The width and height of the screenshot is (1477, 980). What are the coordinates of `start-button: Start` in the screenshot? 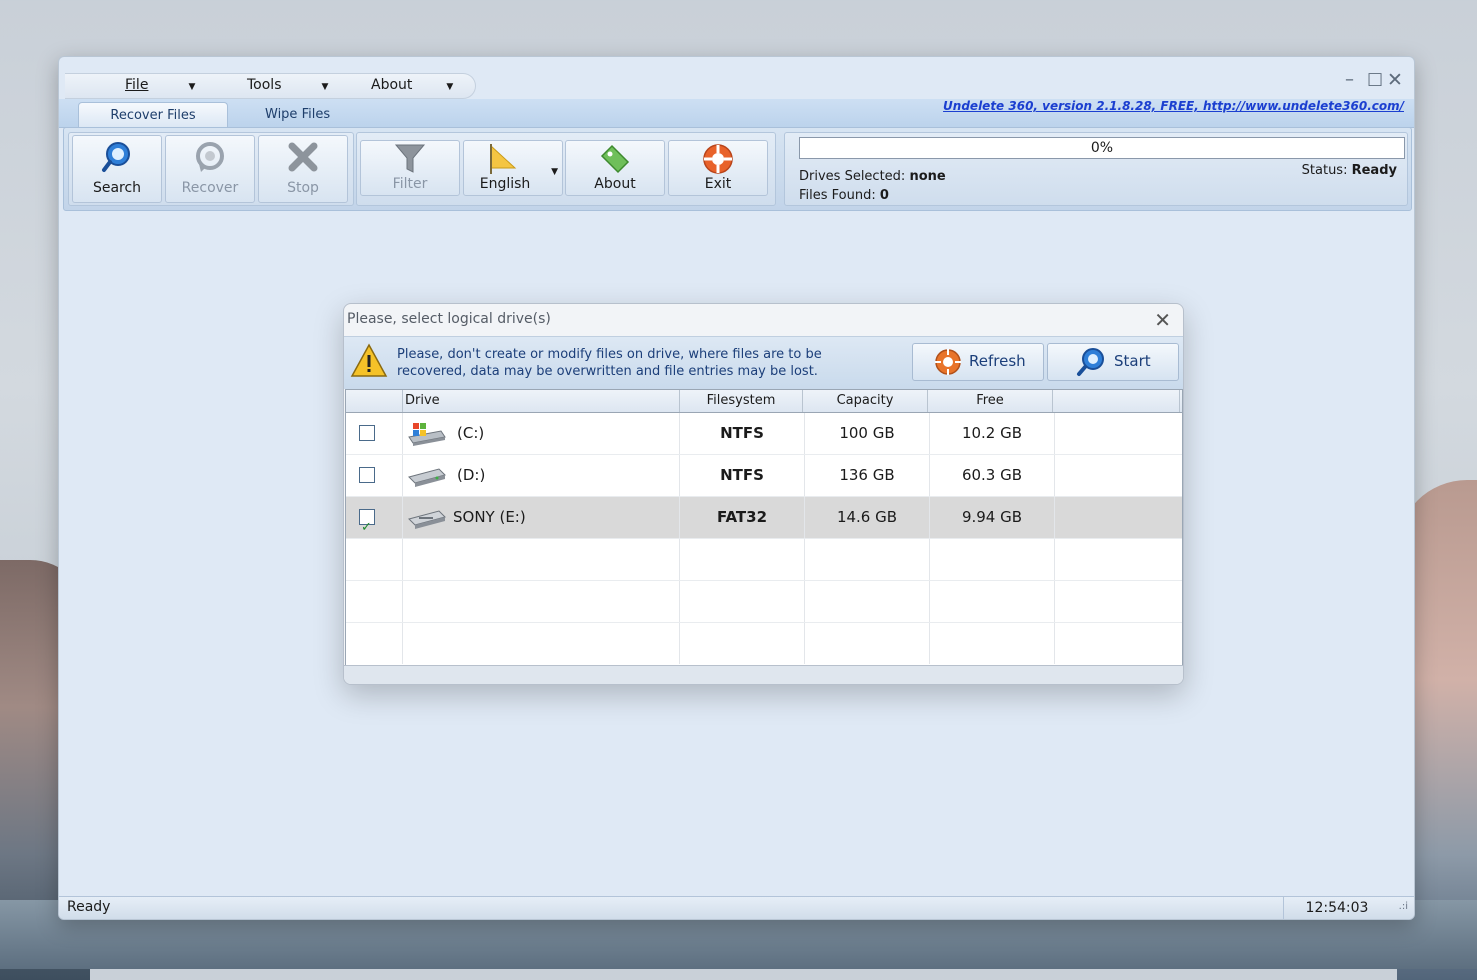 It's located at (1113, 362).